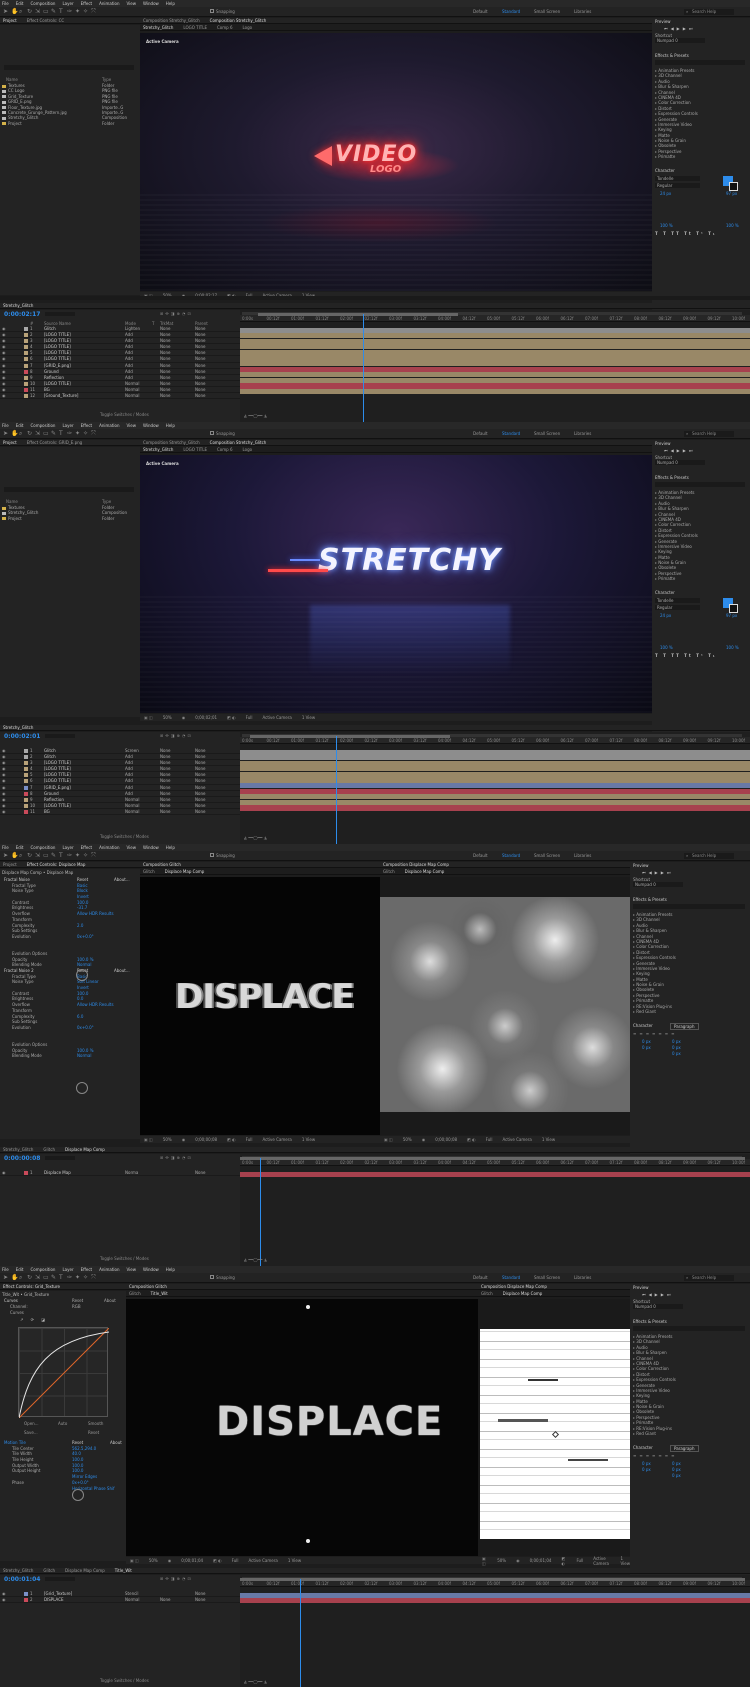 Image resolution: width=750 pixels, height=1687 pixels. What do you see at coordinates (10, 442) in the screenshot?
I see `project-tab: Project` at bounding box center [10, 442].